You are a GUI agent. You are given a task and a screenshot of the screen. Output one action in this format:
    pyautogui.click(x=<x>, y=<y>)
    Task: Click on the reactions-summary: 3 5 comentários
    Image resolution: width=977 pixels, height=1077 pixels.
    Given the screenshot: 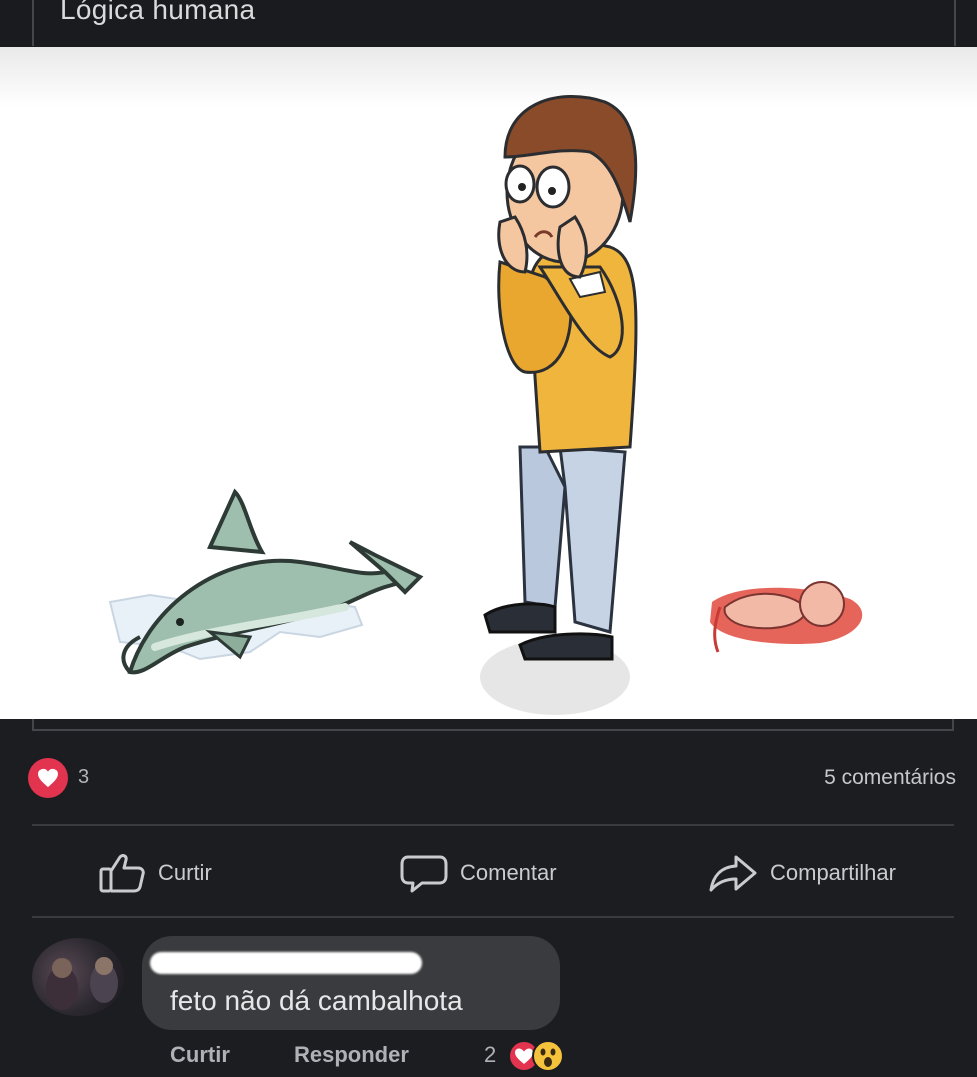 What is the action you would take?
    pyautogui.click(x=493, y=778)
    